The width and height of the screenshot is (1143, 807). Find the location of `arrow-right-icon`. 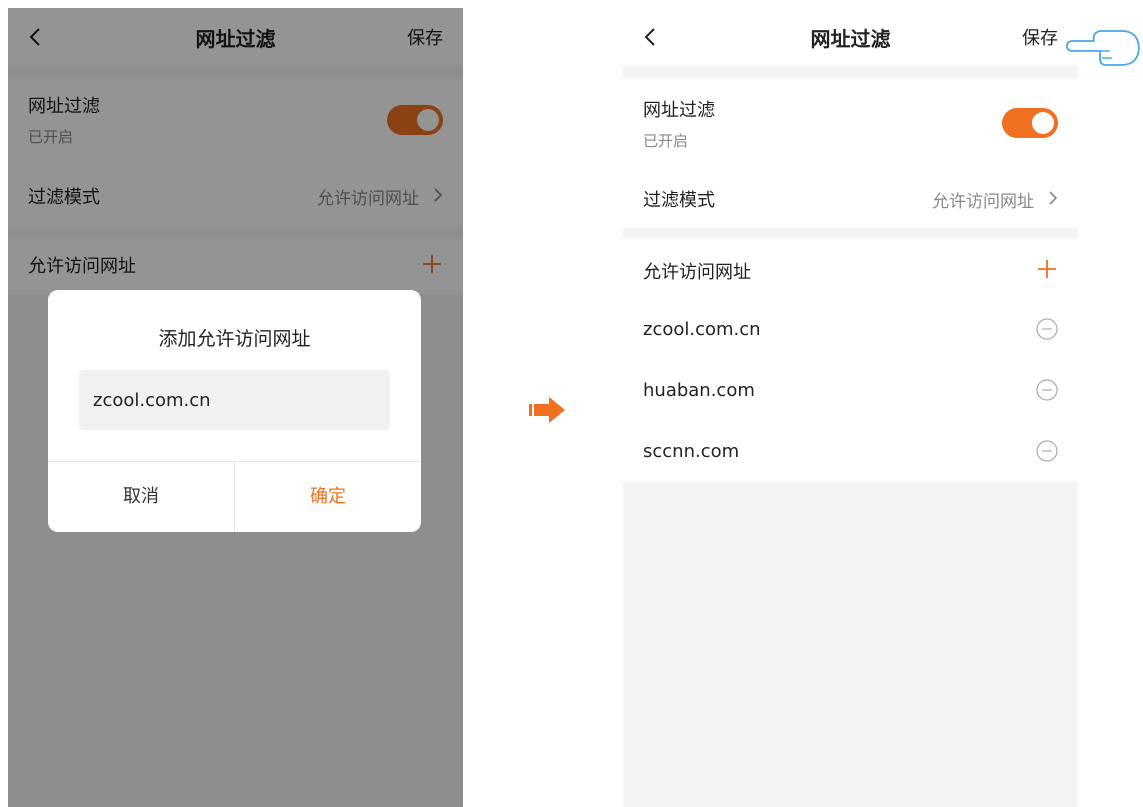

arrow-right-icon is located at coordinates (547, 410).